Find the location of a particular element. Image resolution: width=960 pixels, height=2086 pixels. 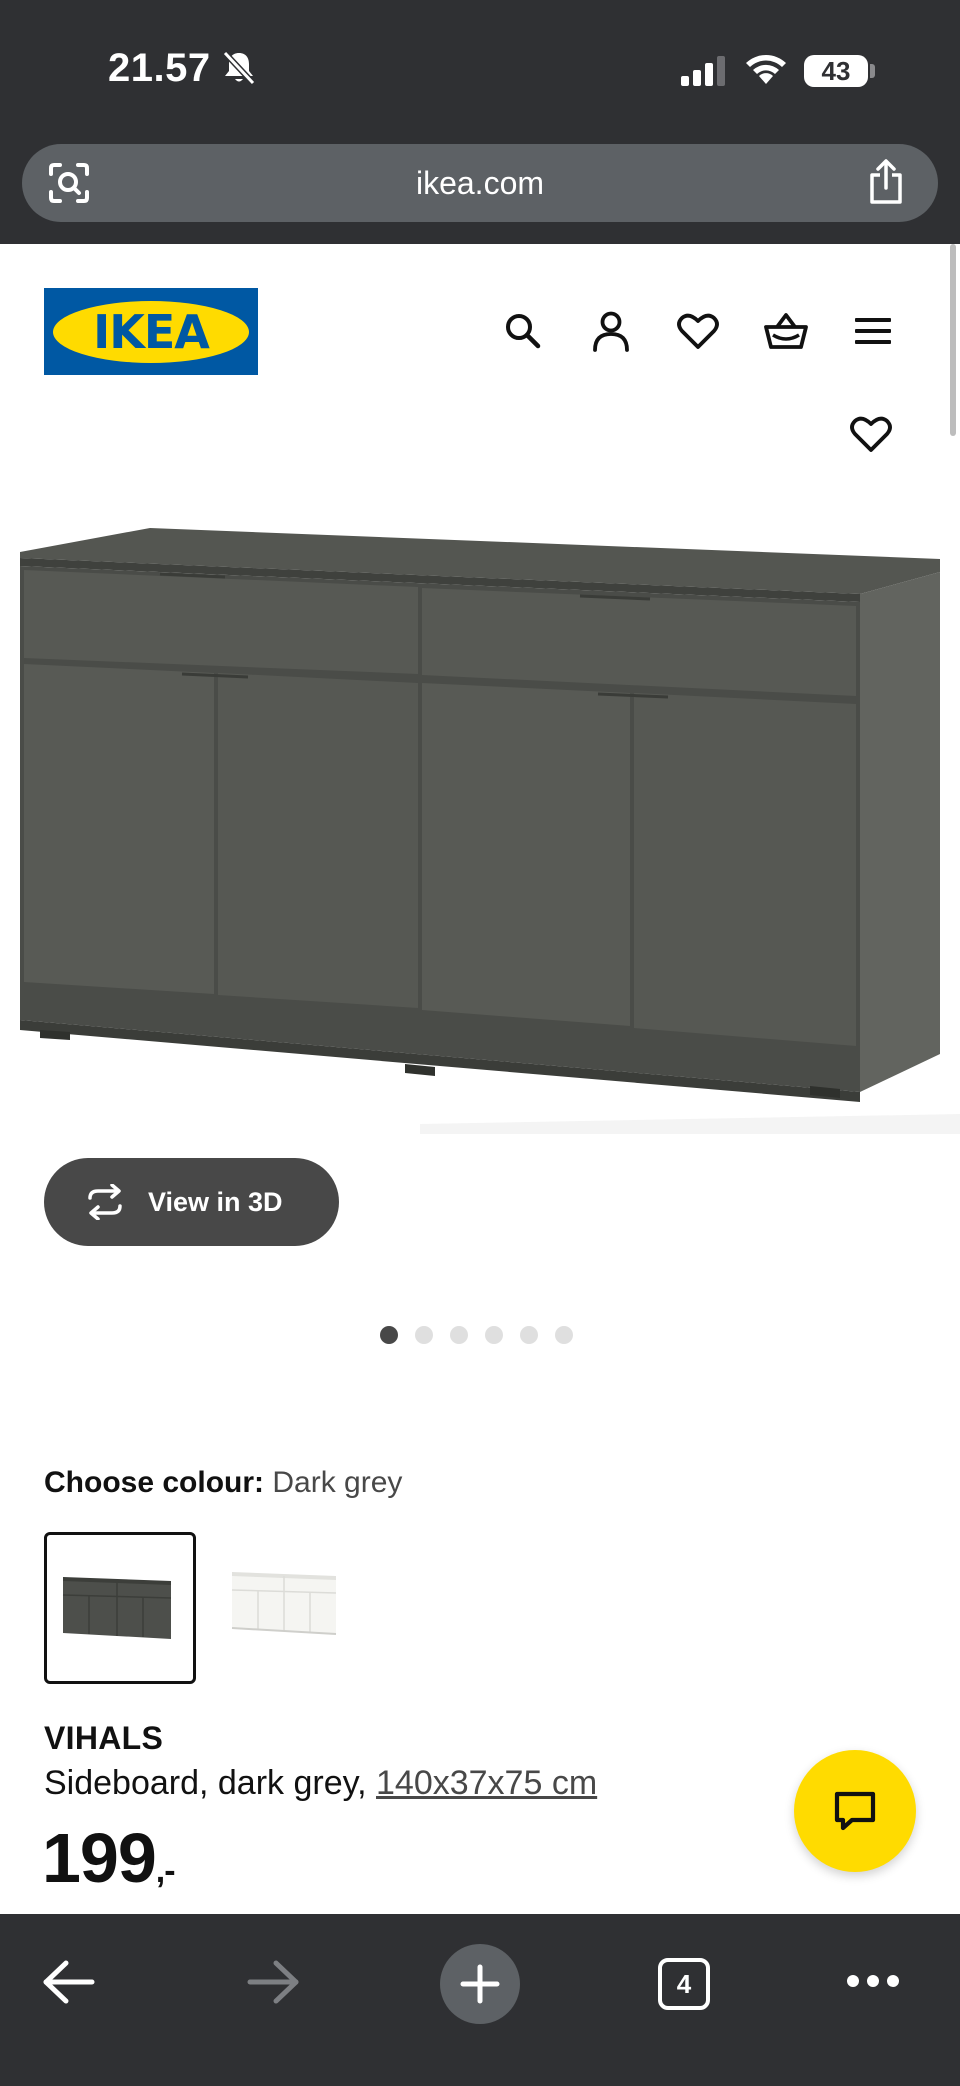

account-button is located at coordinates (611, 331).